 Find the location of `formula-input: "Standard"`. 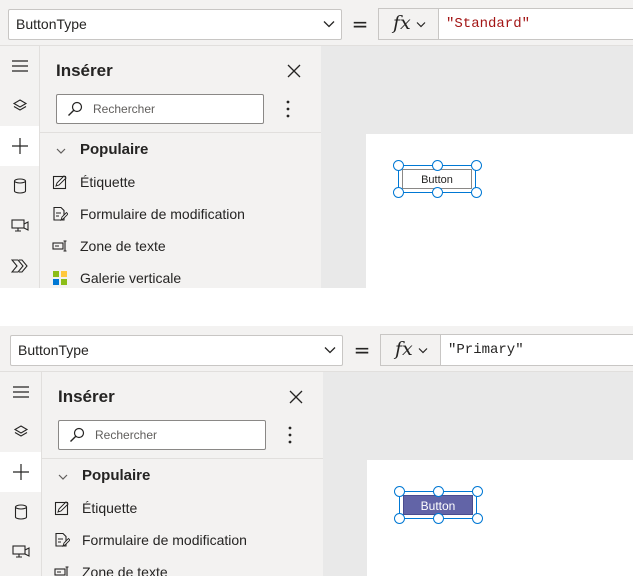

formula-input: "Standard" is located at coordinates (535, 24).